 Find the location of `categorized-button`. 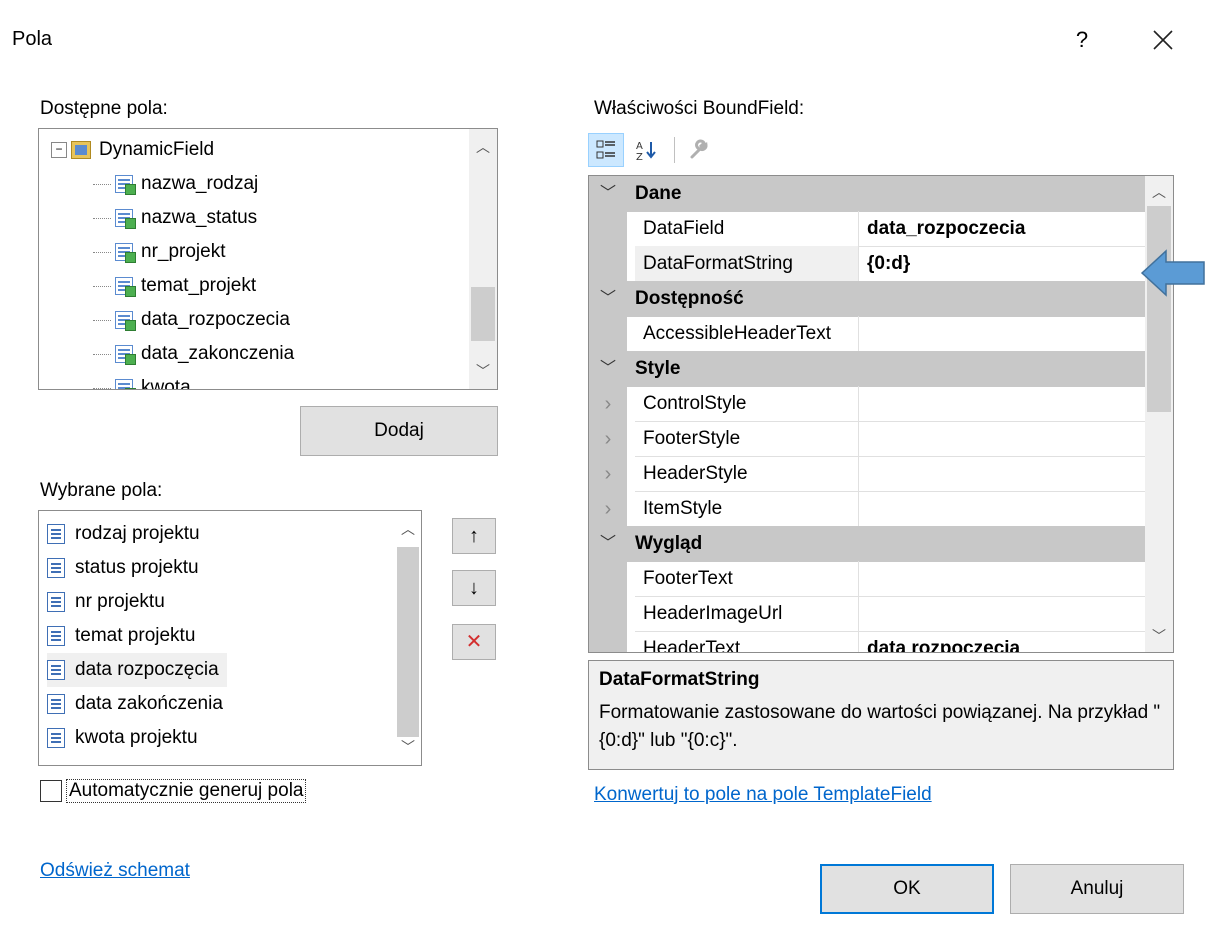

categorized-button is located at coordinates (606, 150).